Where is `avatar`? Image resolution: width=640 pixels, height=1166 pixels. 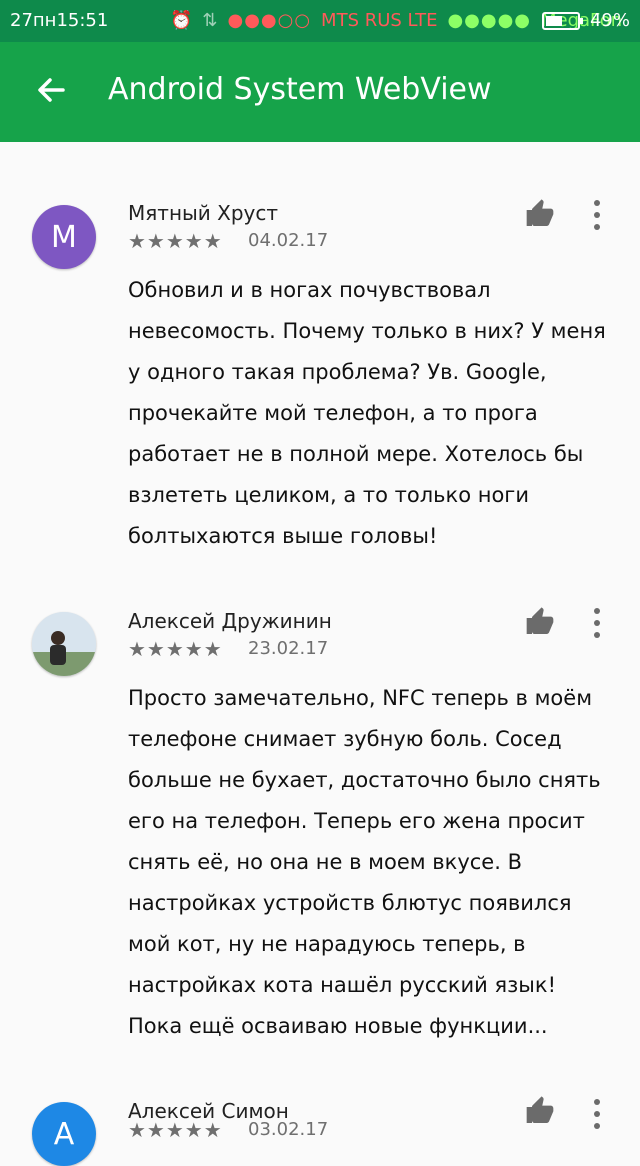
avatar is located at coordinates (64, 644).